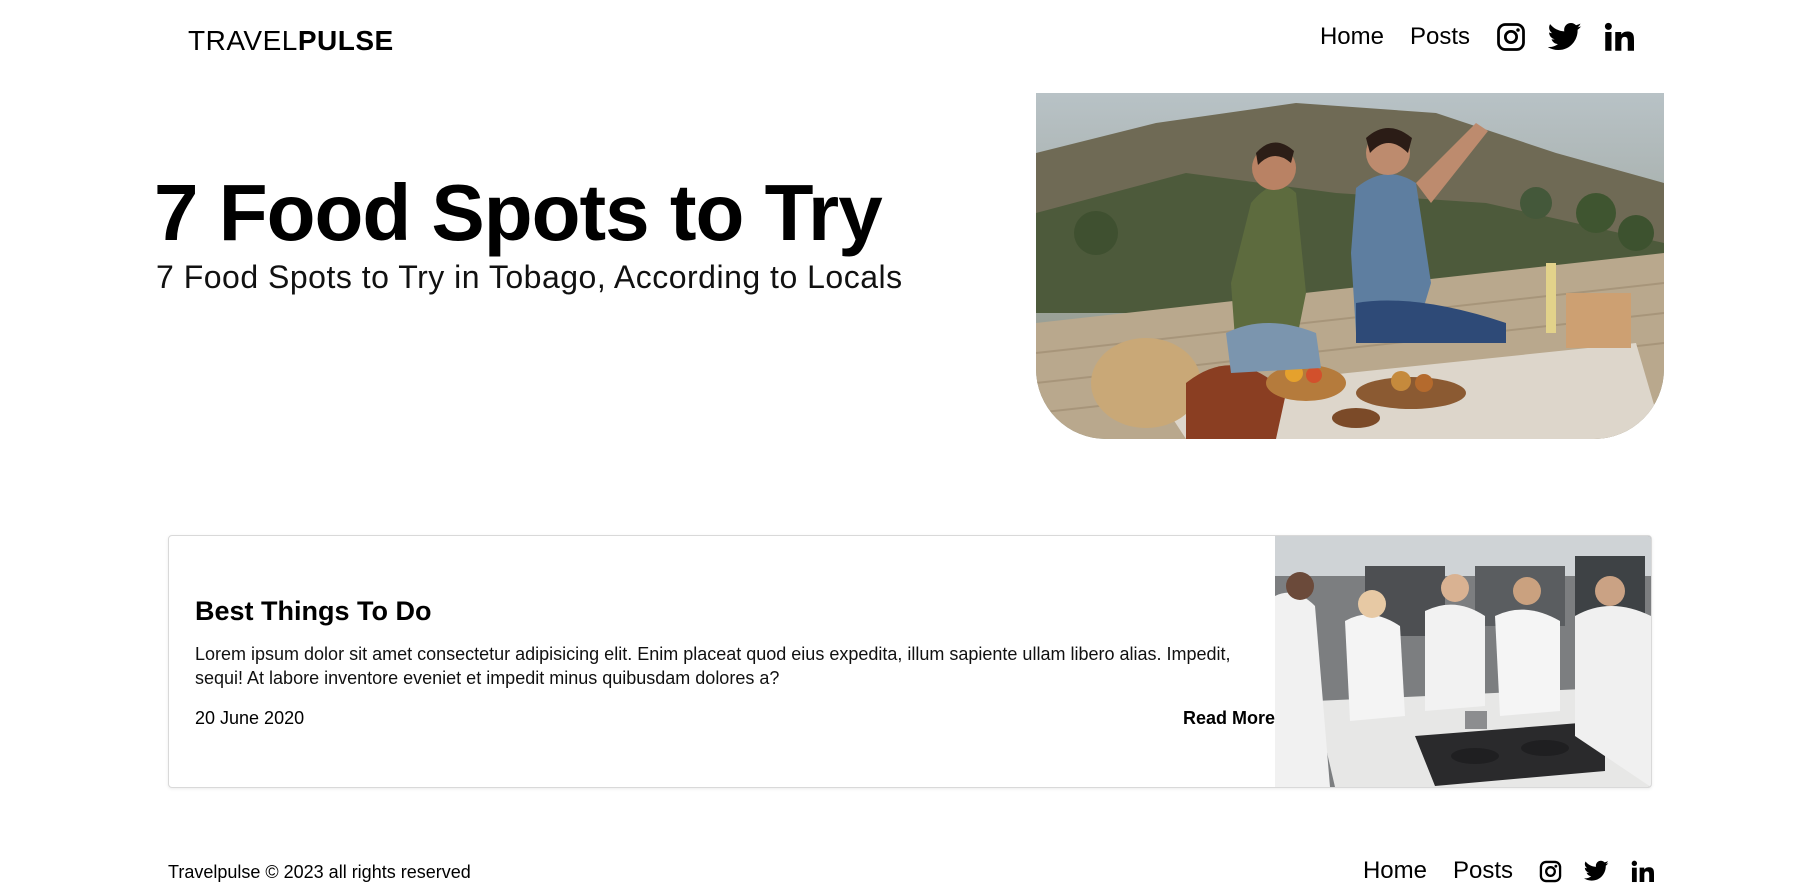 Image resolution: width=1811 pixels, height=888 pixels. Describe the element at coordinates (1352, 37) in the screenshot. I see `nav-home-link: Home` at that location.